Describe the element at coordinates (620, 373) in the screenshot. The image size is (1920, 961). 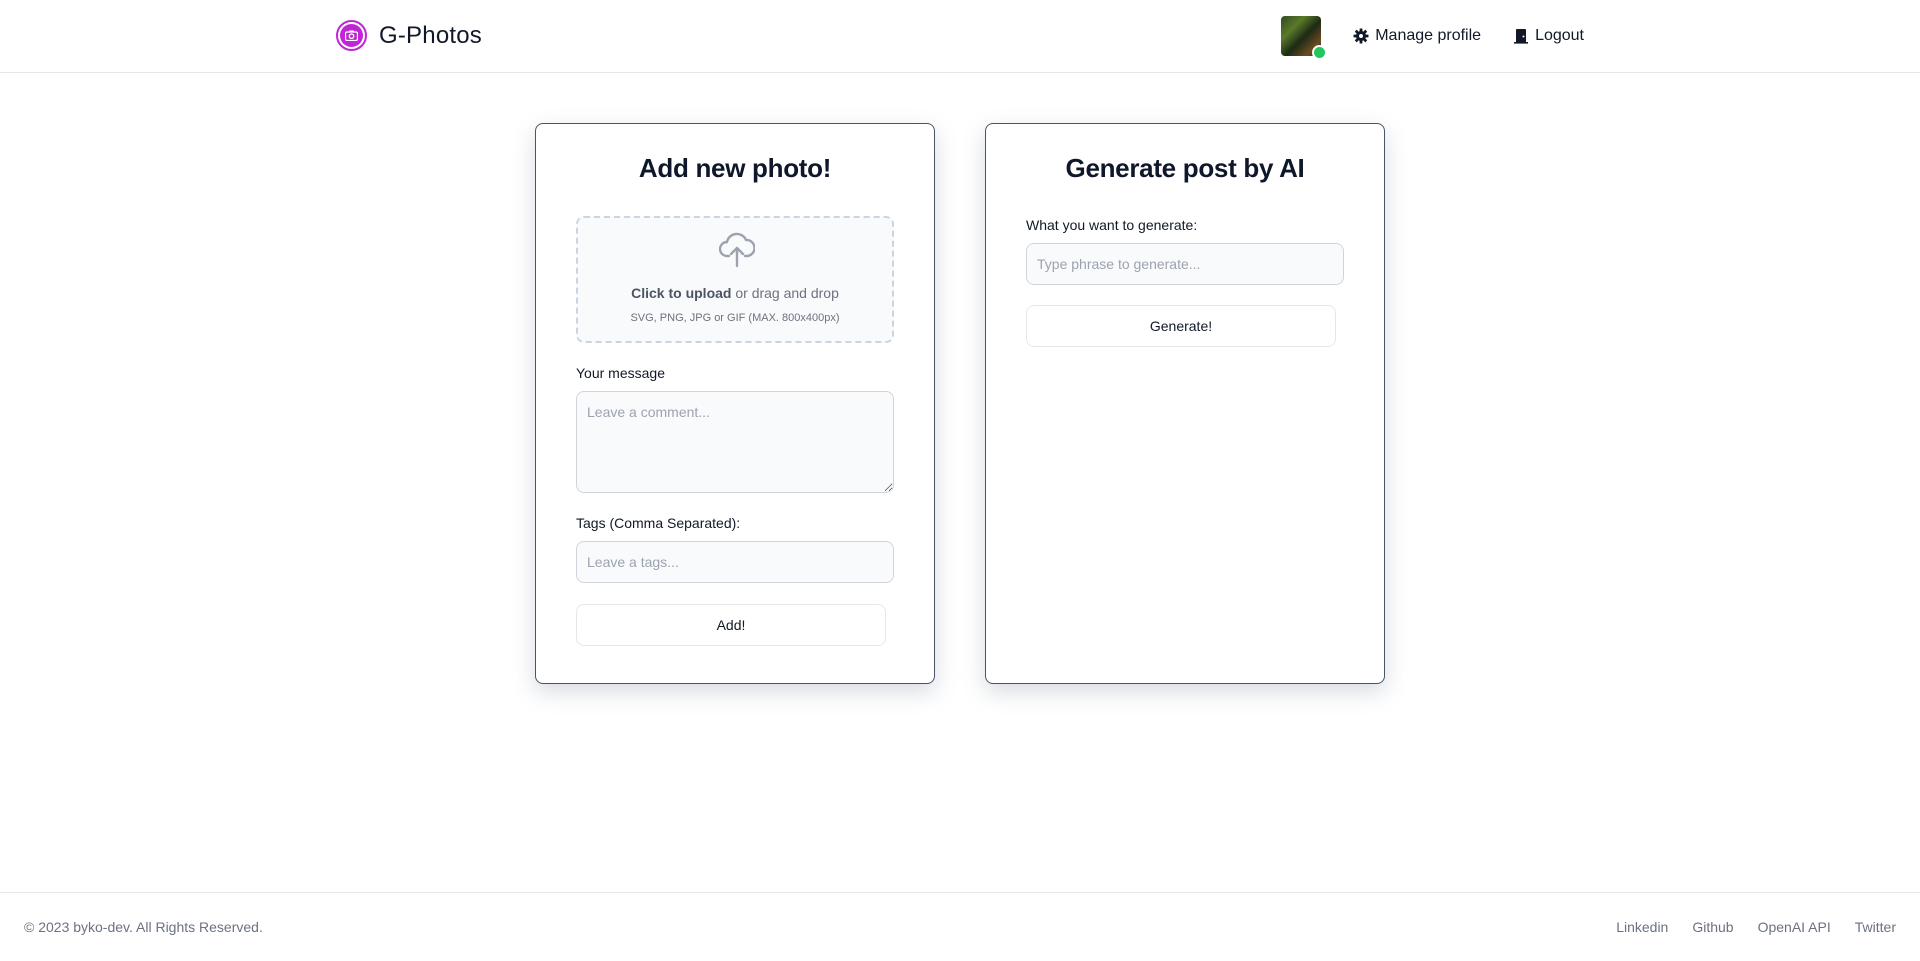
I see `message-label: Your message` at that location.